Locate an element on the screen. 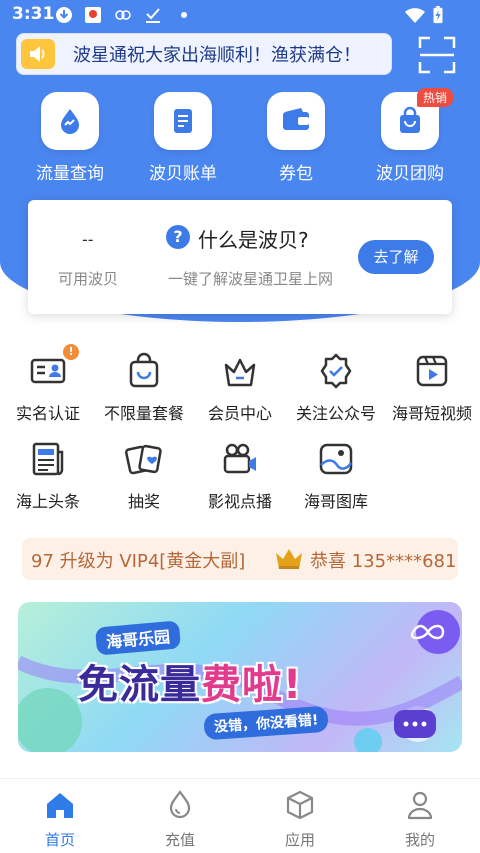 The image size is (480, 853). service-lottery: 抽奖 is located at coordinates (144, 476).